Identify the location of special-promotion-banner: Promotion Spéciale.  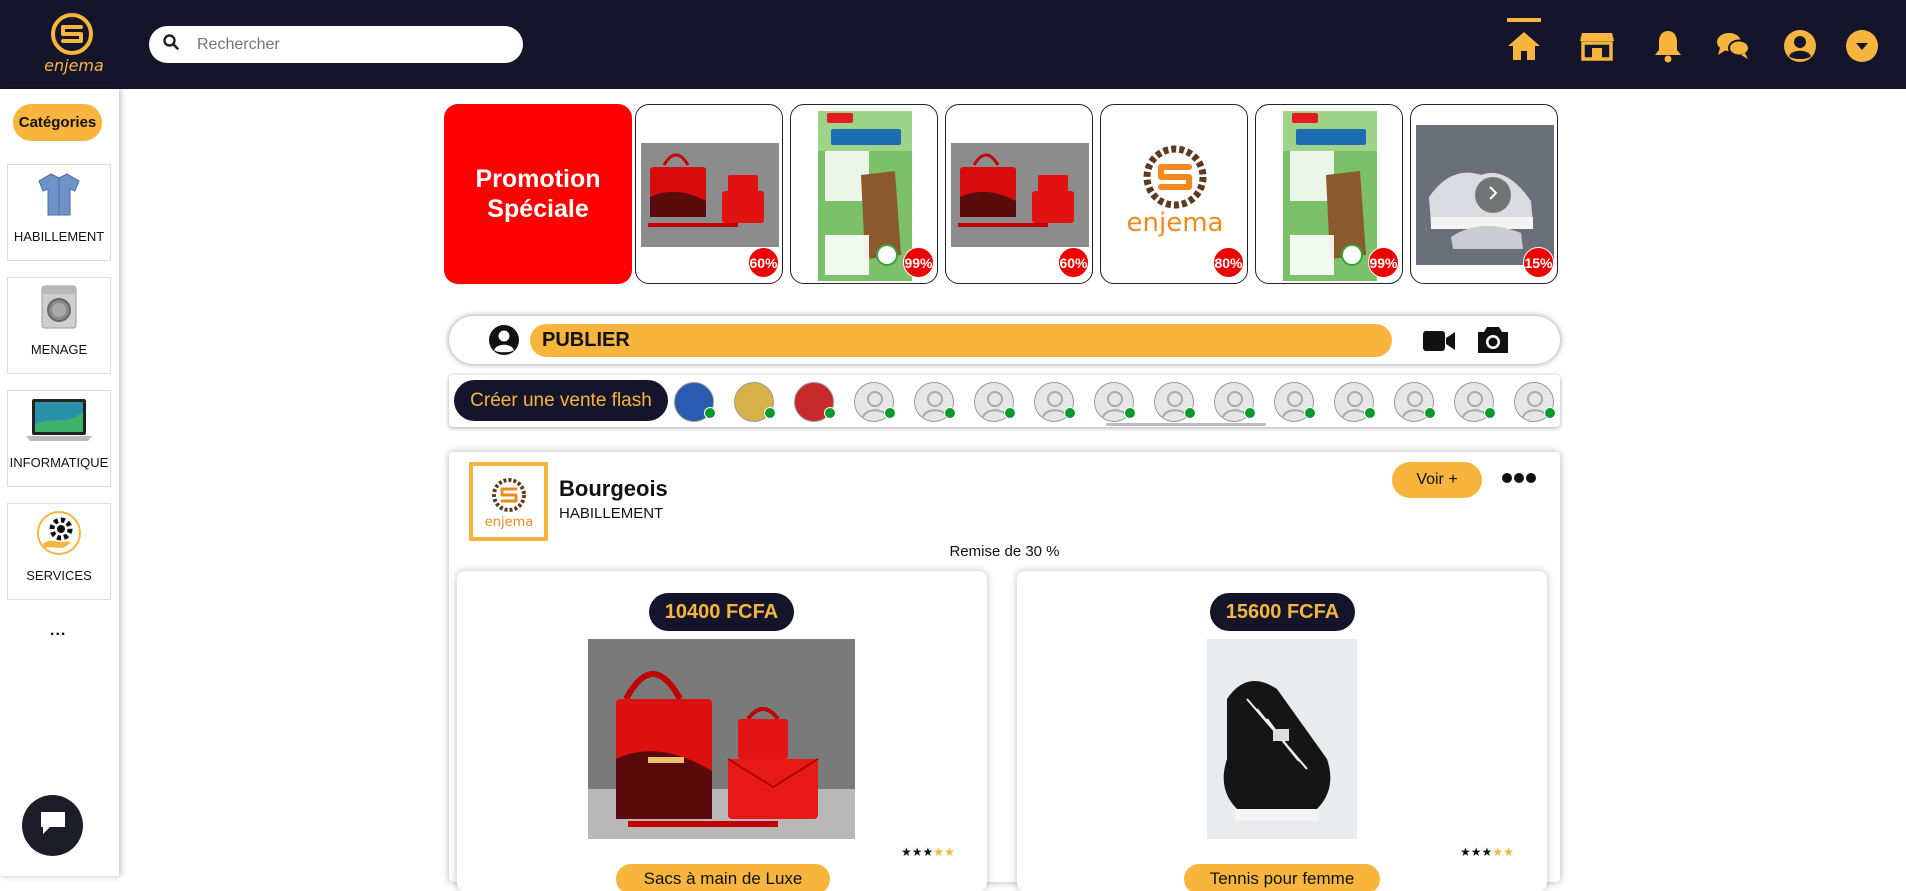
(538, 194).